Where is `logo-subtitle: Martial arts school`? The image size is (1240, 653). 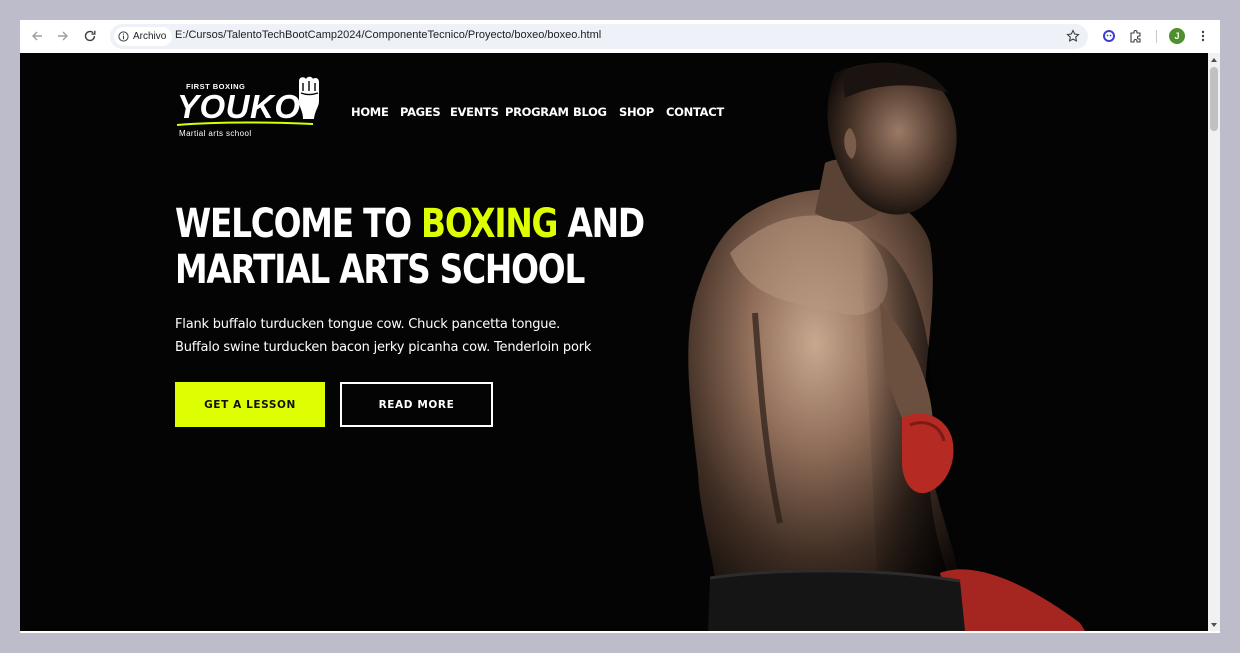
logo-subtitle: Martial arts school is located at coordinates (215, 133).